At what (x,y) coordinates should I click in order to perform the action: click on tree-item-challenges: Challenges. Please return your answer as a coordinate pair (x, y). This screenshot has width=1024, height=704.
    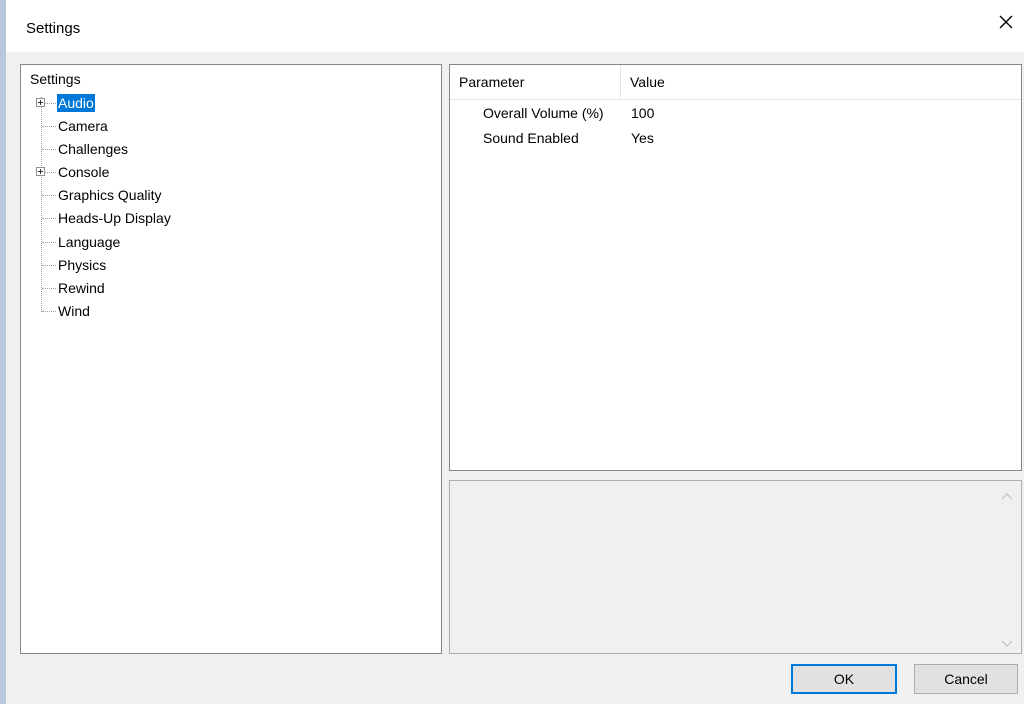
    Looking at the image, I should click on (211, 149).